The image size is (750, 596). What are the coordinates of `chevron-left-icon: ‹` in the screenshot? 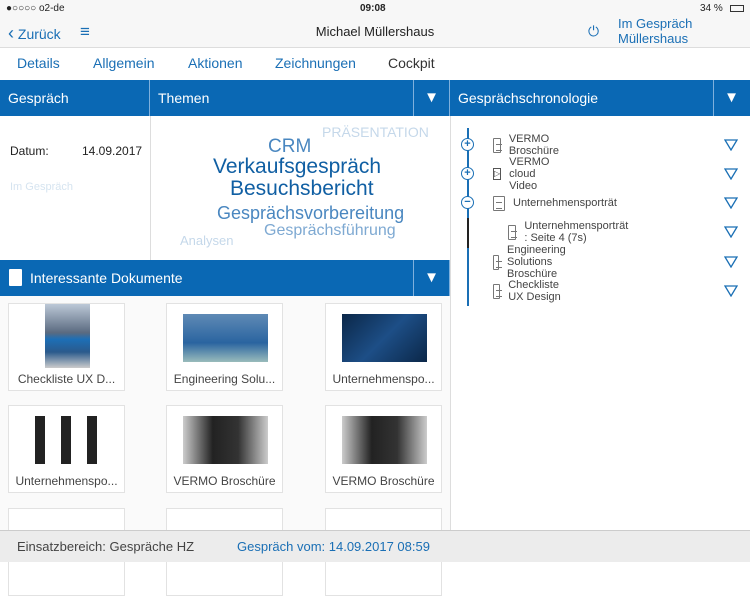 It's located at (11, 33).